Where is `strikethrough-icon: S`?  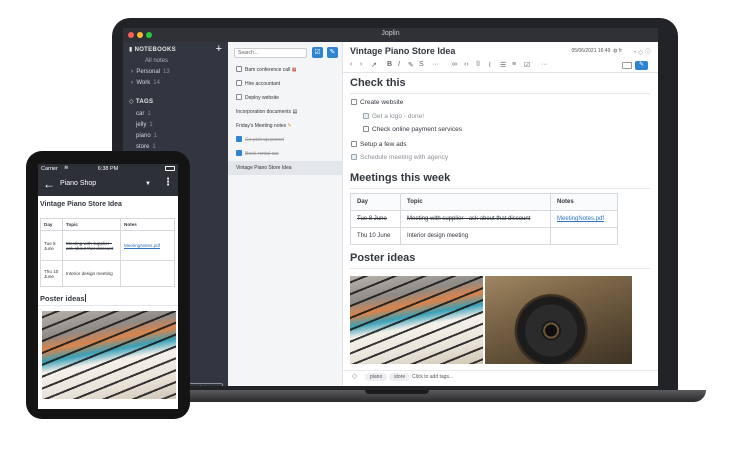
strikethrough-icon: S is located at coordinates (421, 64).